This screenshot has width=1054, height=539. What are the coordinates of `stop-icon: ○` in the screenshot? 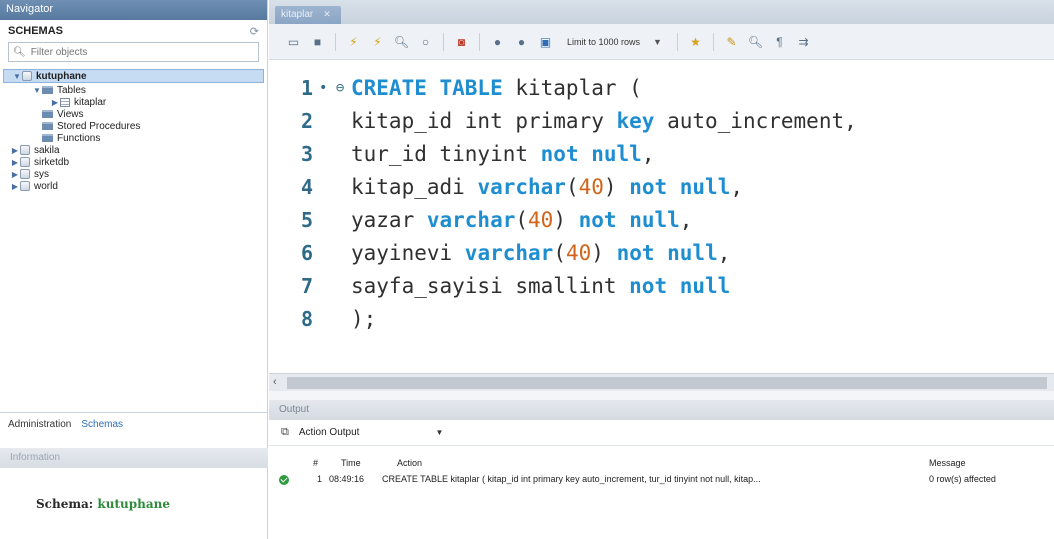 It's located at (425, 41).